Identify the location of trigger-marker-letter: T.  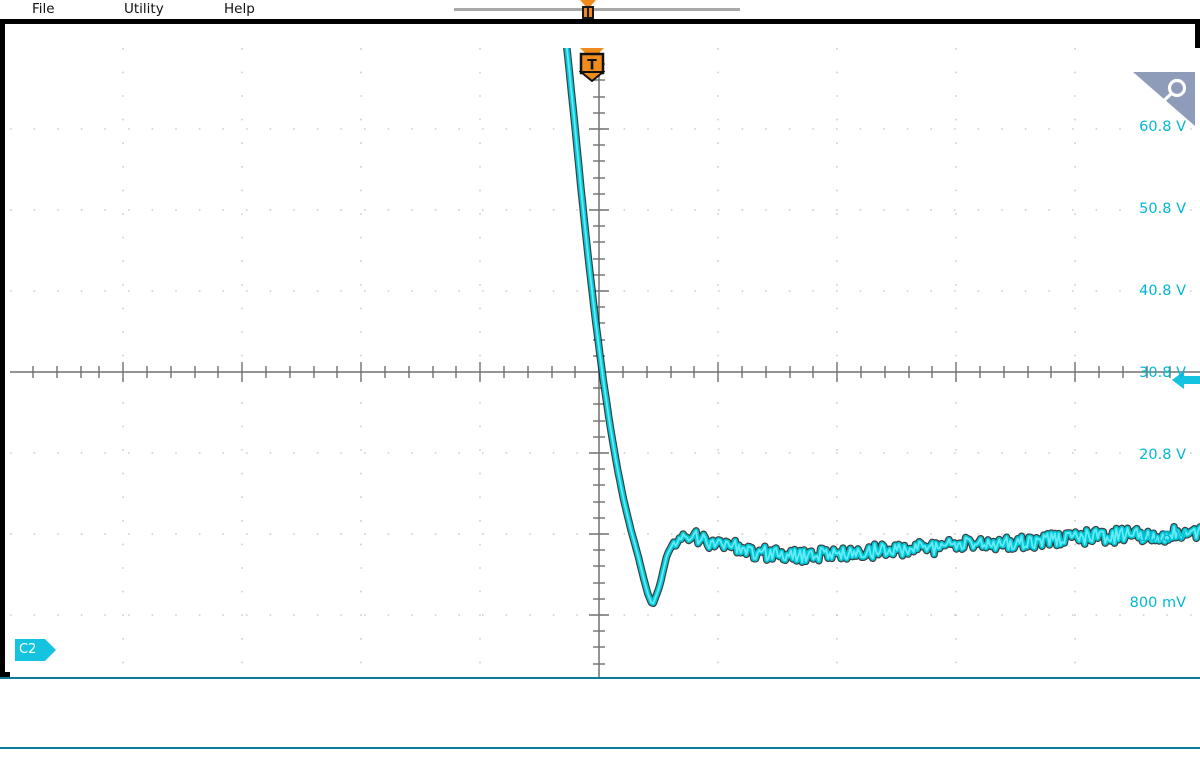
(592, 66).